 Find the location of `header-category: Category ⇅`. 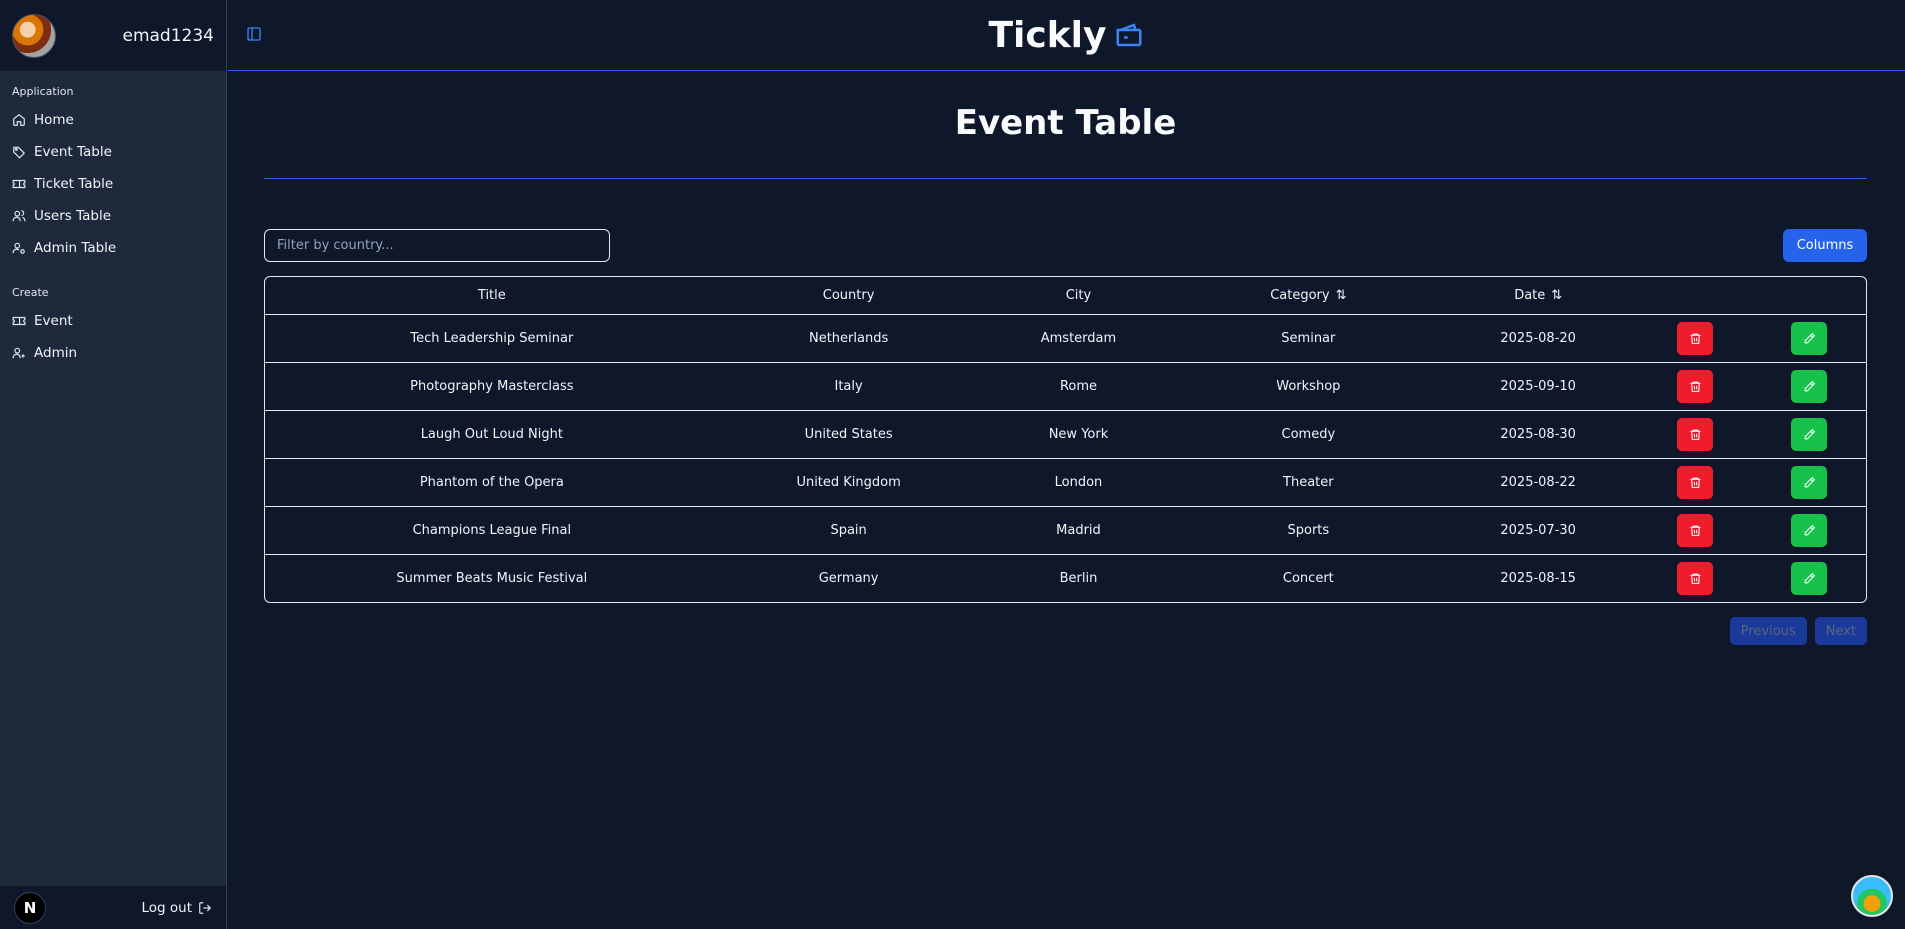

header-category: Category ⇅ is located at coordinates (1308, 295).